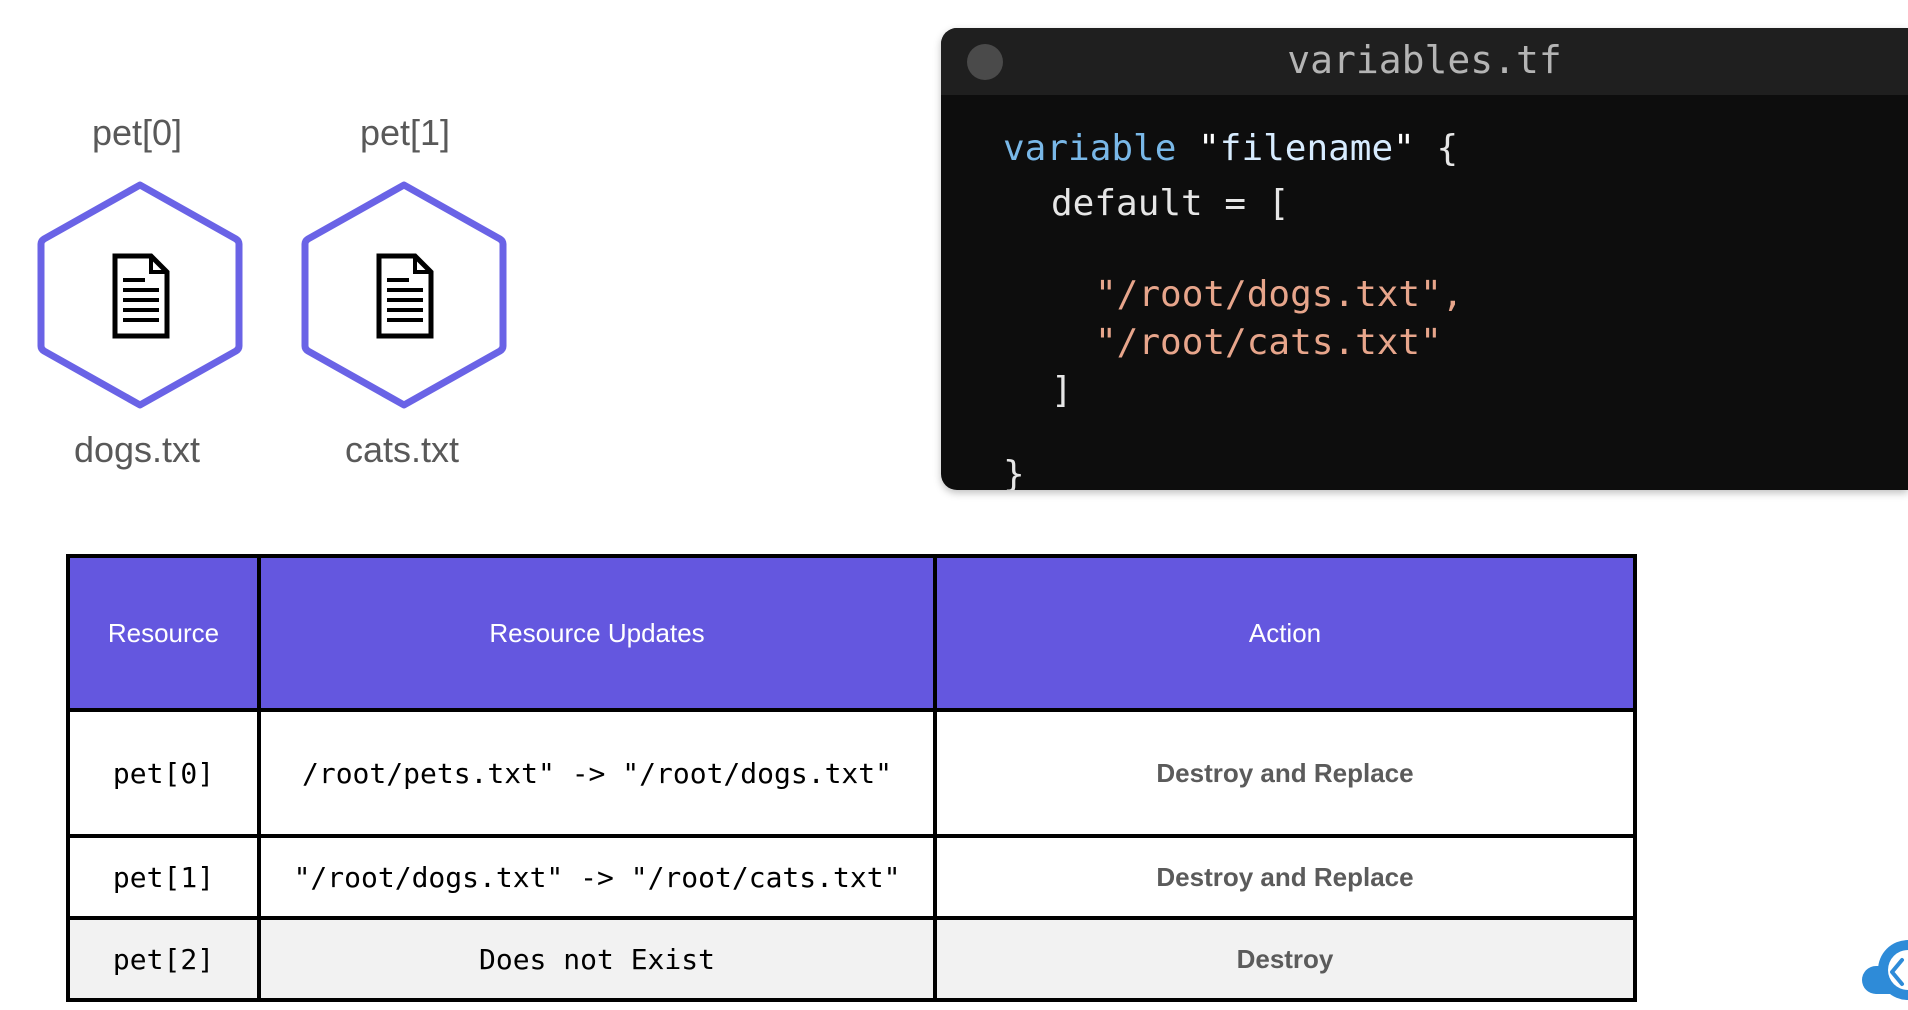 Image resolution: width=1908 pixels, height=1010 pixels. I want to click on code-line-item: "/root/cats.txt", so click(1268, 342).